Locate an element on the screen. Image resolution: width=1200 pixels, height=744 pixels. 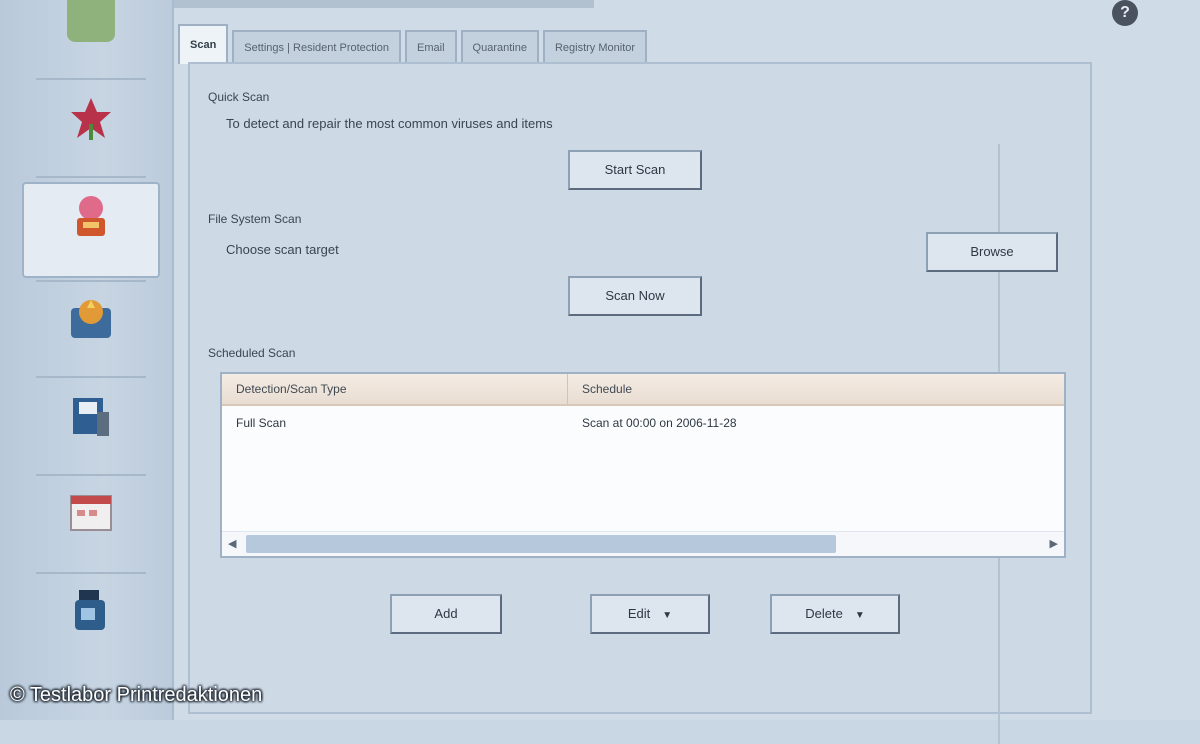
file-system-scan-description: Choose scan target is located at coordinates (282, 249).